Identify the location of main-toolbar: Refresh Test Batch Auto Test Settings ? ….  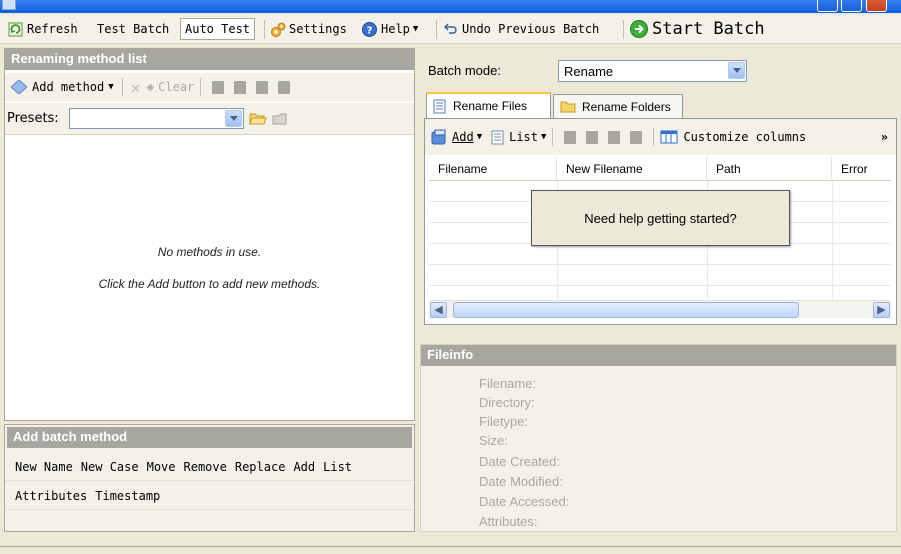
(450, 29).